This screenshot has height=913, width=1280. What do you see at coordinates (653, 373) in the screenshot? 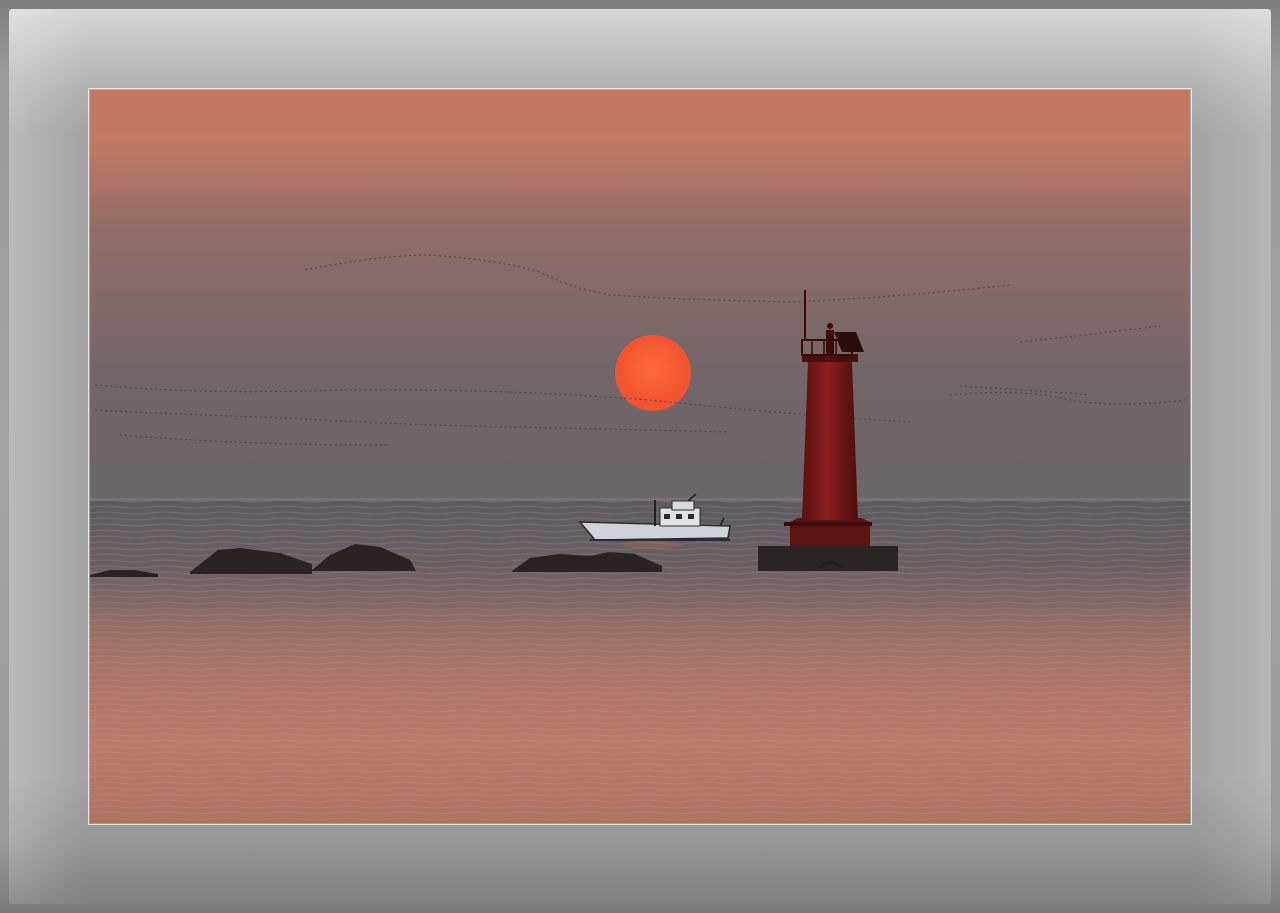
I see `sun` at bounding box center [653, 373].